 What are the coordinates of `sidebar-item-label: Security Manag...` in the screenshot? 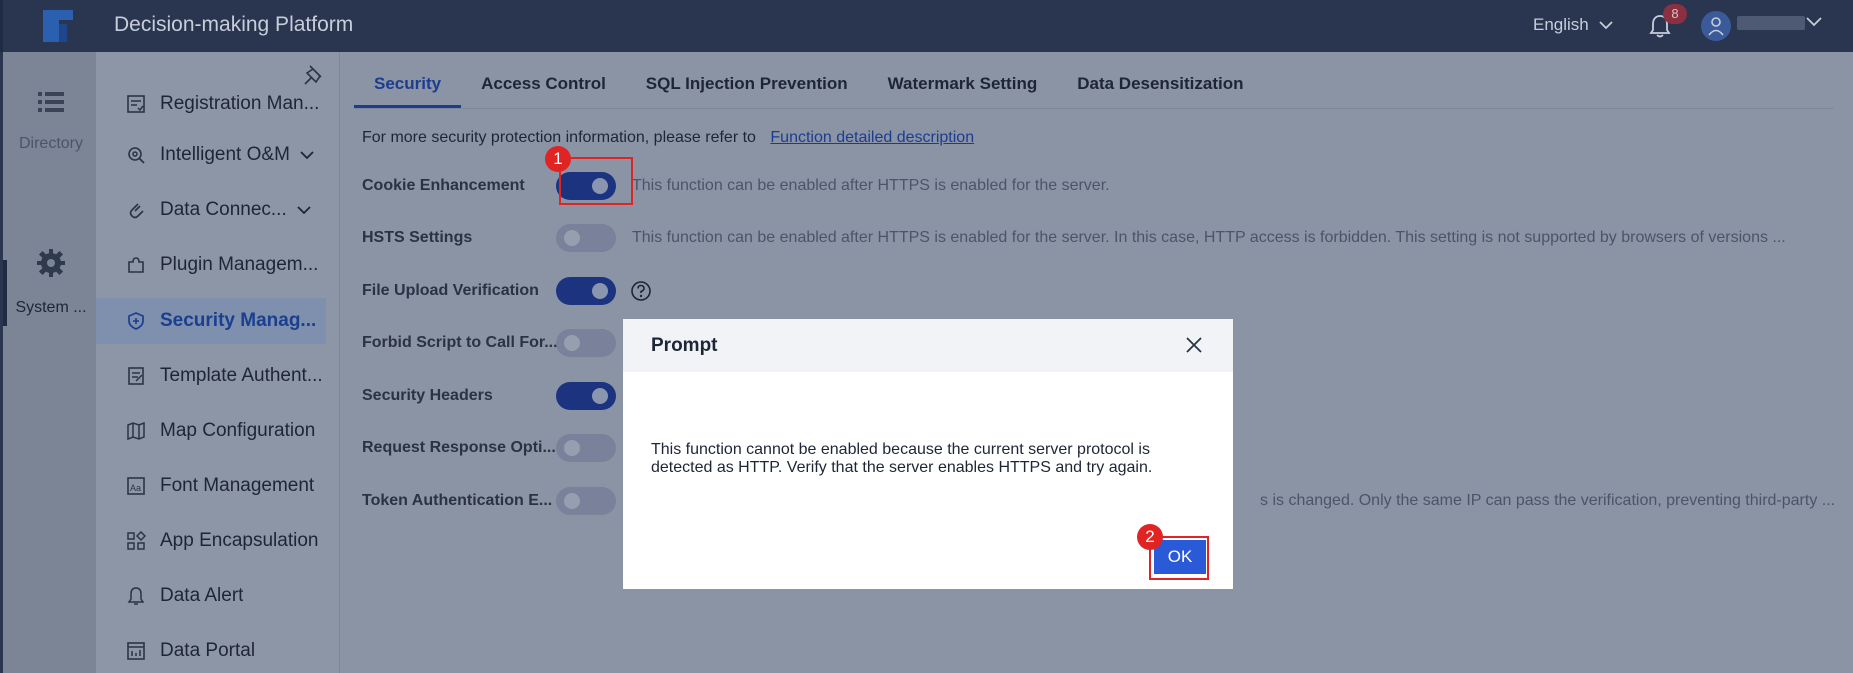 It's located at (238, 320).